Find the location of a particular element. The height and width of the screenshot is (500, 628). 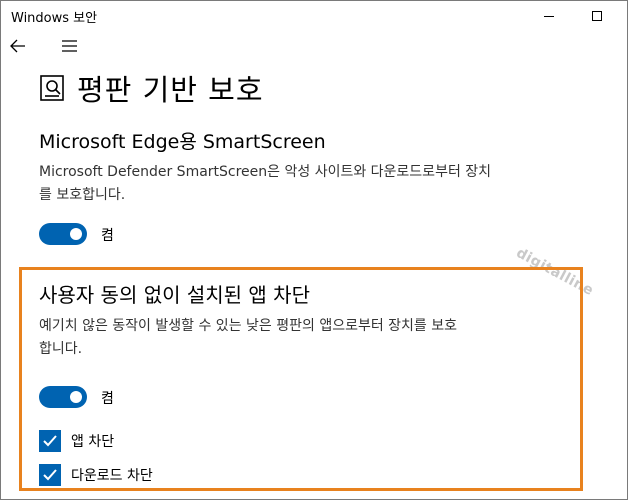

smartscreen-toggle is located at coordinates (63, 234).